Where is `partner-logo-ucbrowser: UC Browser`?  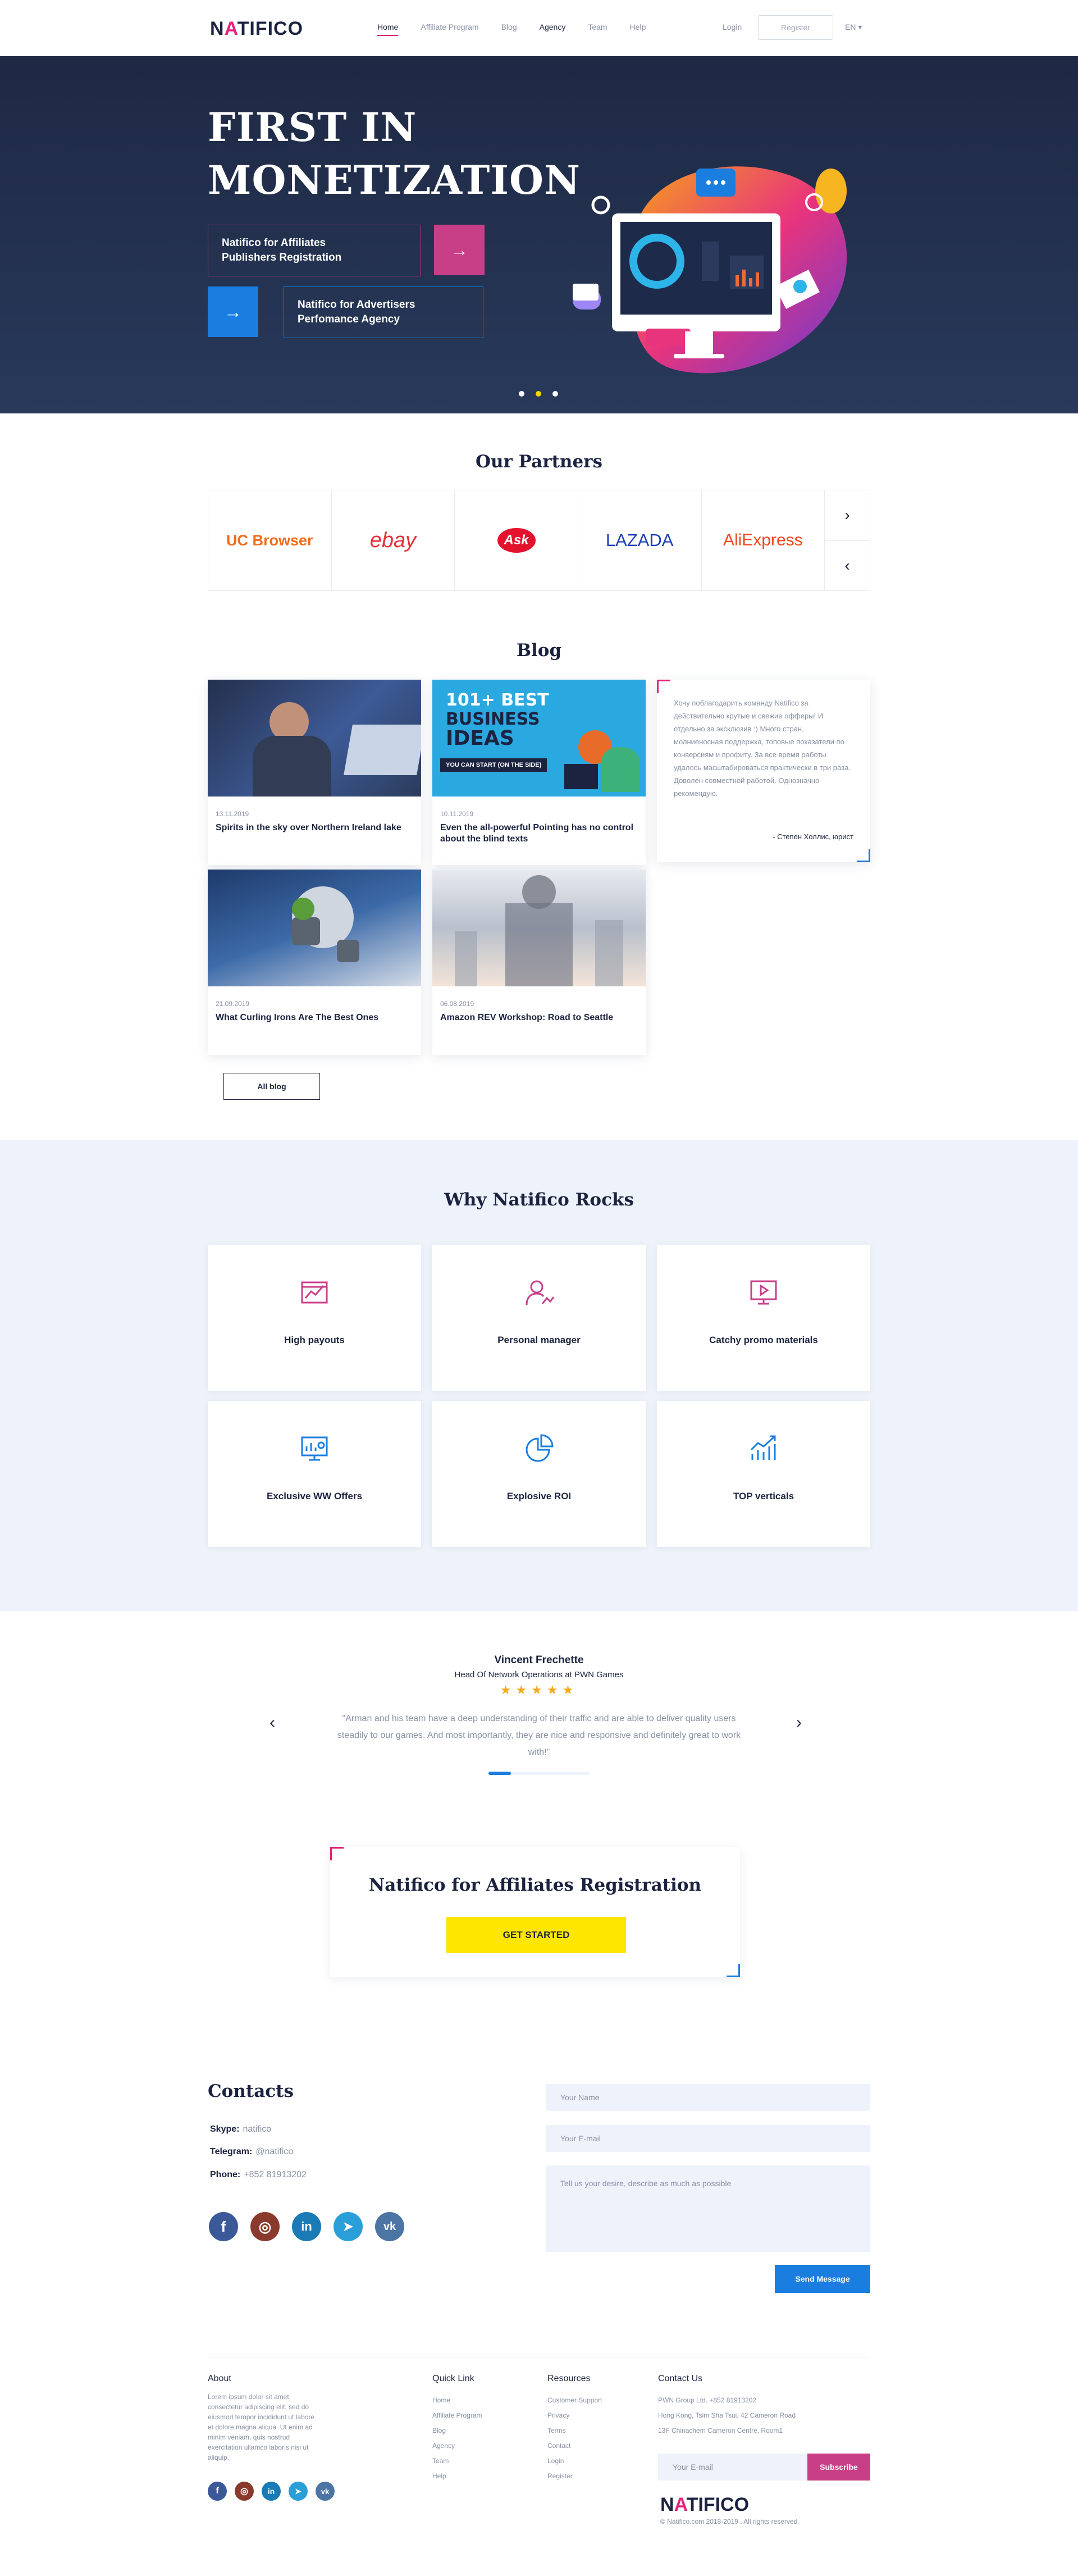
partner-logo-ucbrowser: UC Browser is located at coordinates (270, 540).